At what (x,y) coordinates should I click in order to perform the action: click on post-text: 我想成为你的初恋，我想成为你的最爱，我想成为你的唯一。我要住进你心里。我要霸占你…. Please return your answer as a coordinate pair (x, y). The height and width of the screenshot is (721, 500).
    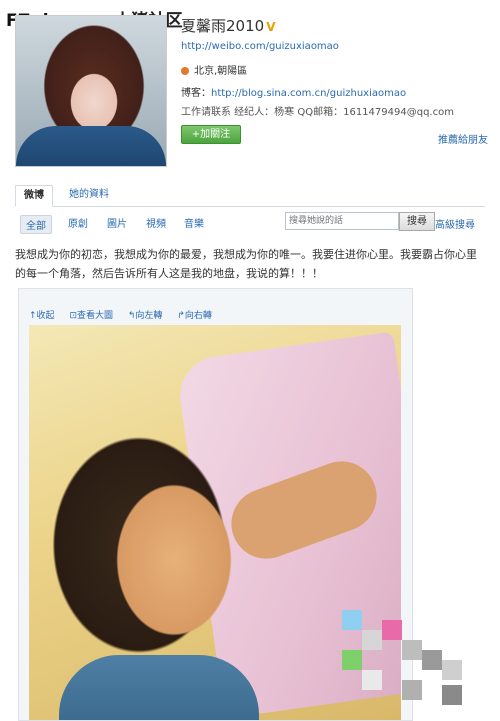
    Looking at the image, I should click on (246, 264).